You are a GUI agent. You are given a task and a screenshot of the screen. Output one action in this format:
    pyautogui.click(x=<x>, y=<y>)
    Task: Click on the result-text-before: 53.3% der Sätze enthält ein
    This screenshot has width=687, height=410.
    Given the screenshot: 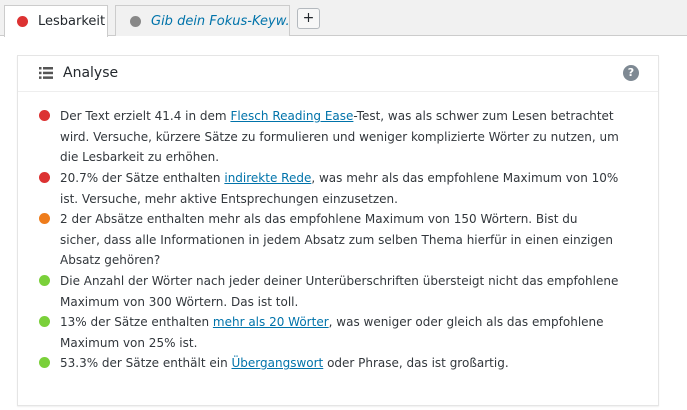 What is the action you would take?
    pyautogui.click(x=146, y=363)
    